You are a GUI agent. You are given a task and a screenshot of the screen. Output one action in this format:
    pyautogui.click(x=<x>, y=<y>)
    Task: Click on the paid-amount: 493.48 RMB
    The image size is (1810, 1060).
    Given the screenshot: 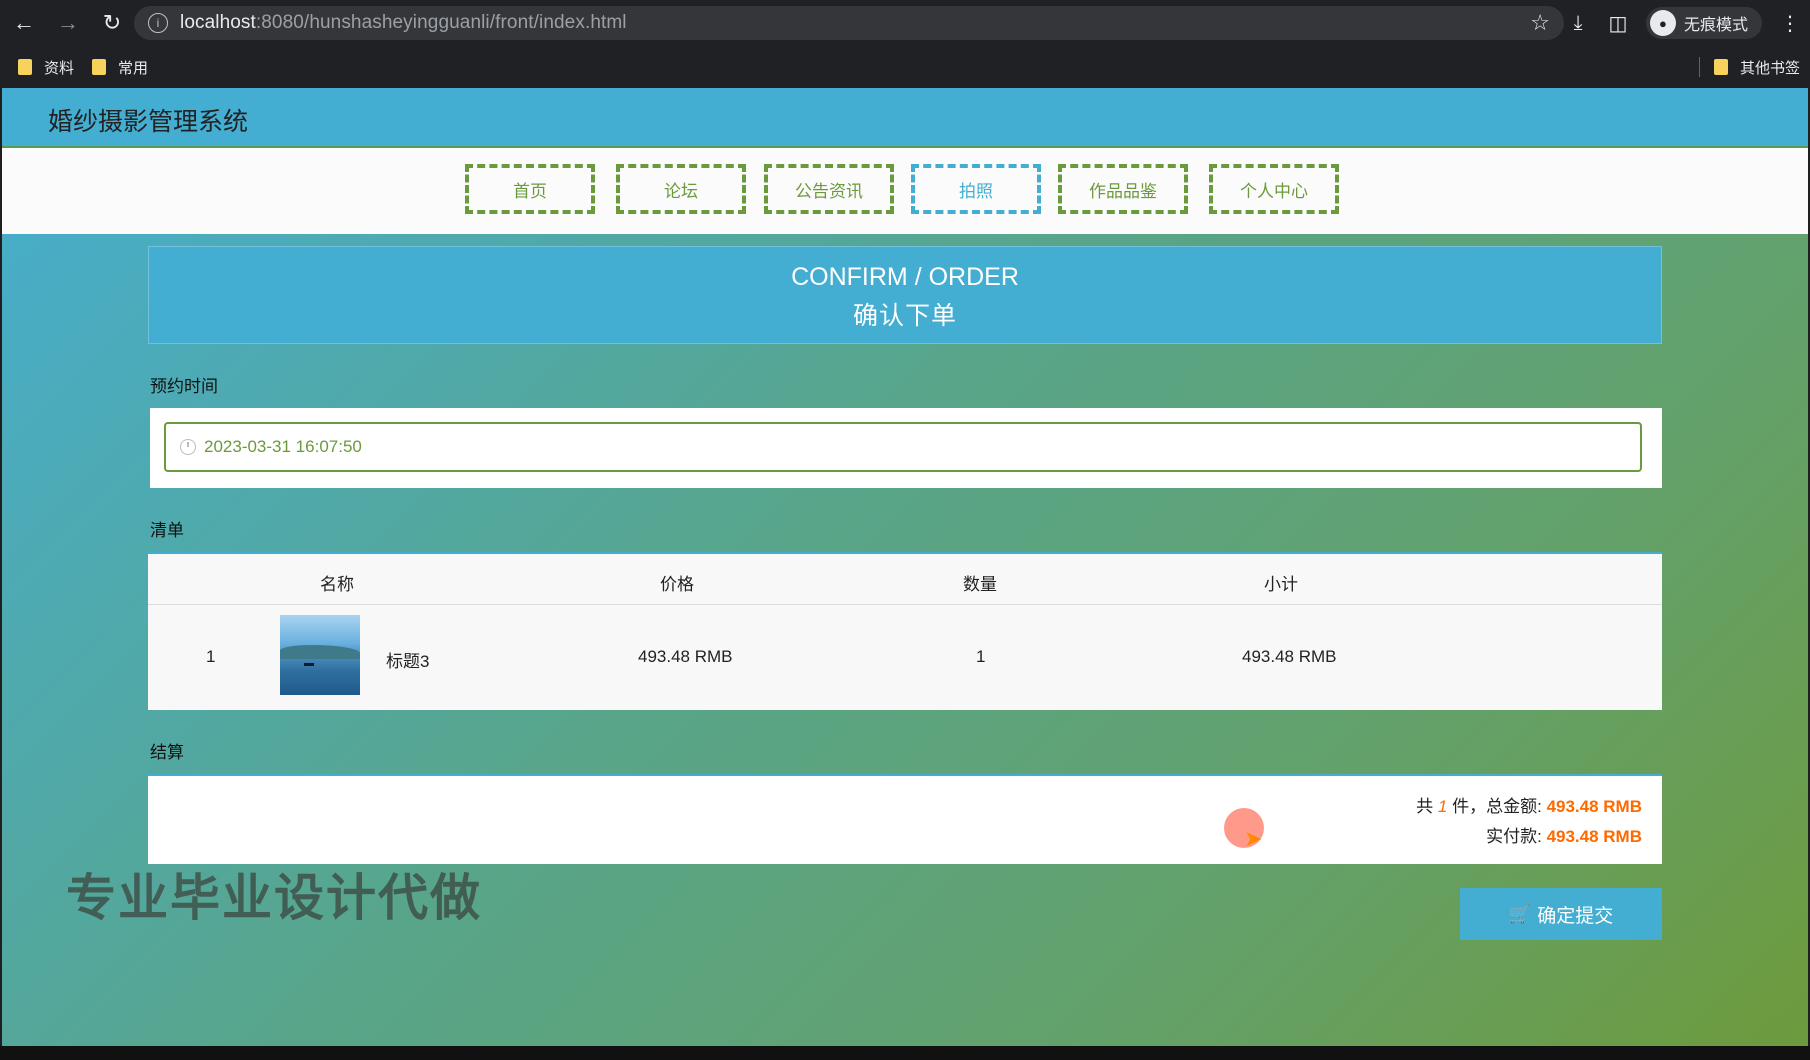 What is the action you would take?
    pyautogui.click(x=1594, y=836)
    